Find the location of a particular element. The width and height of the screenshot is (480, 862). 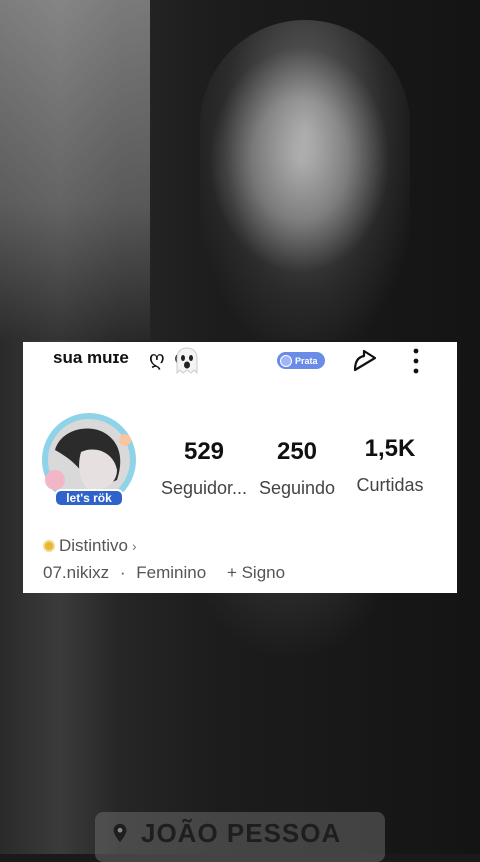

distintivo-link: Distintivo › is located at coordinates (90, 546).